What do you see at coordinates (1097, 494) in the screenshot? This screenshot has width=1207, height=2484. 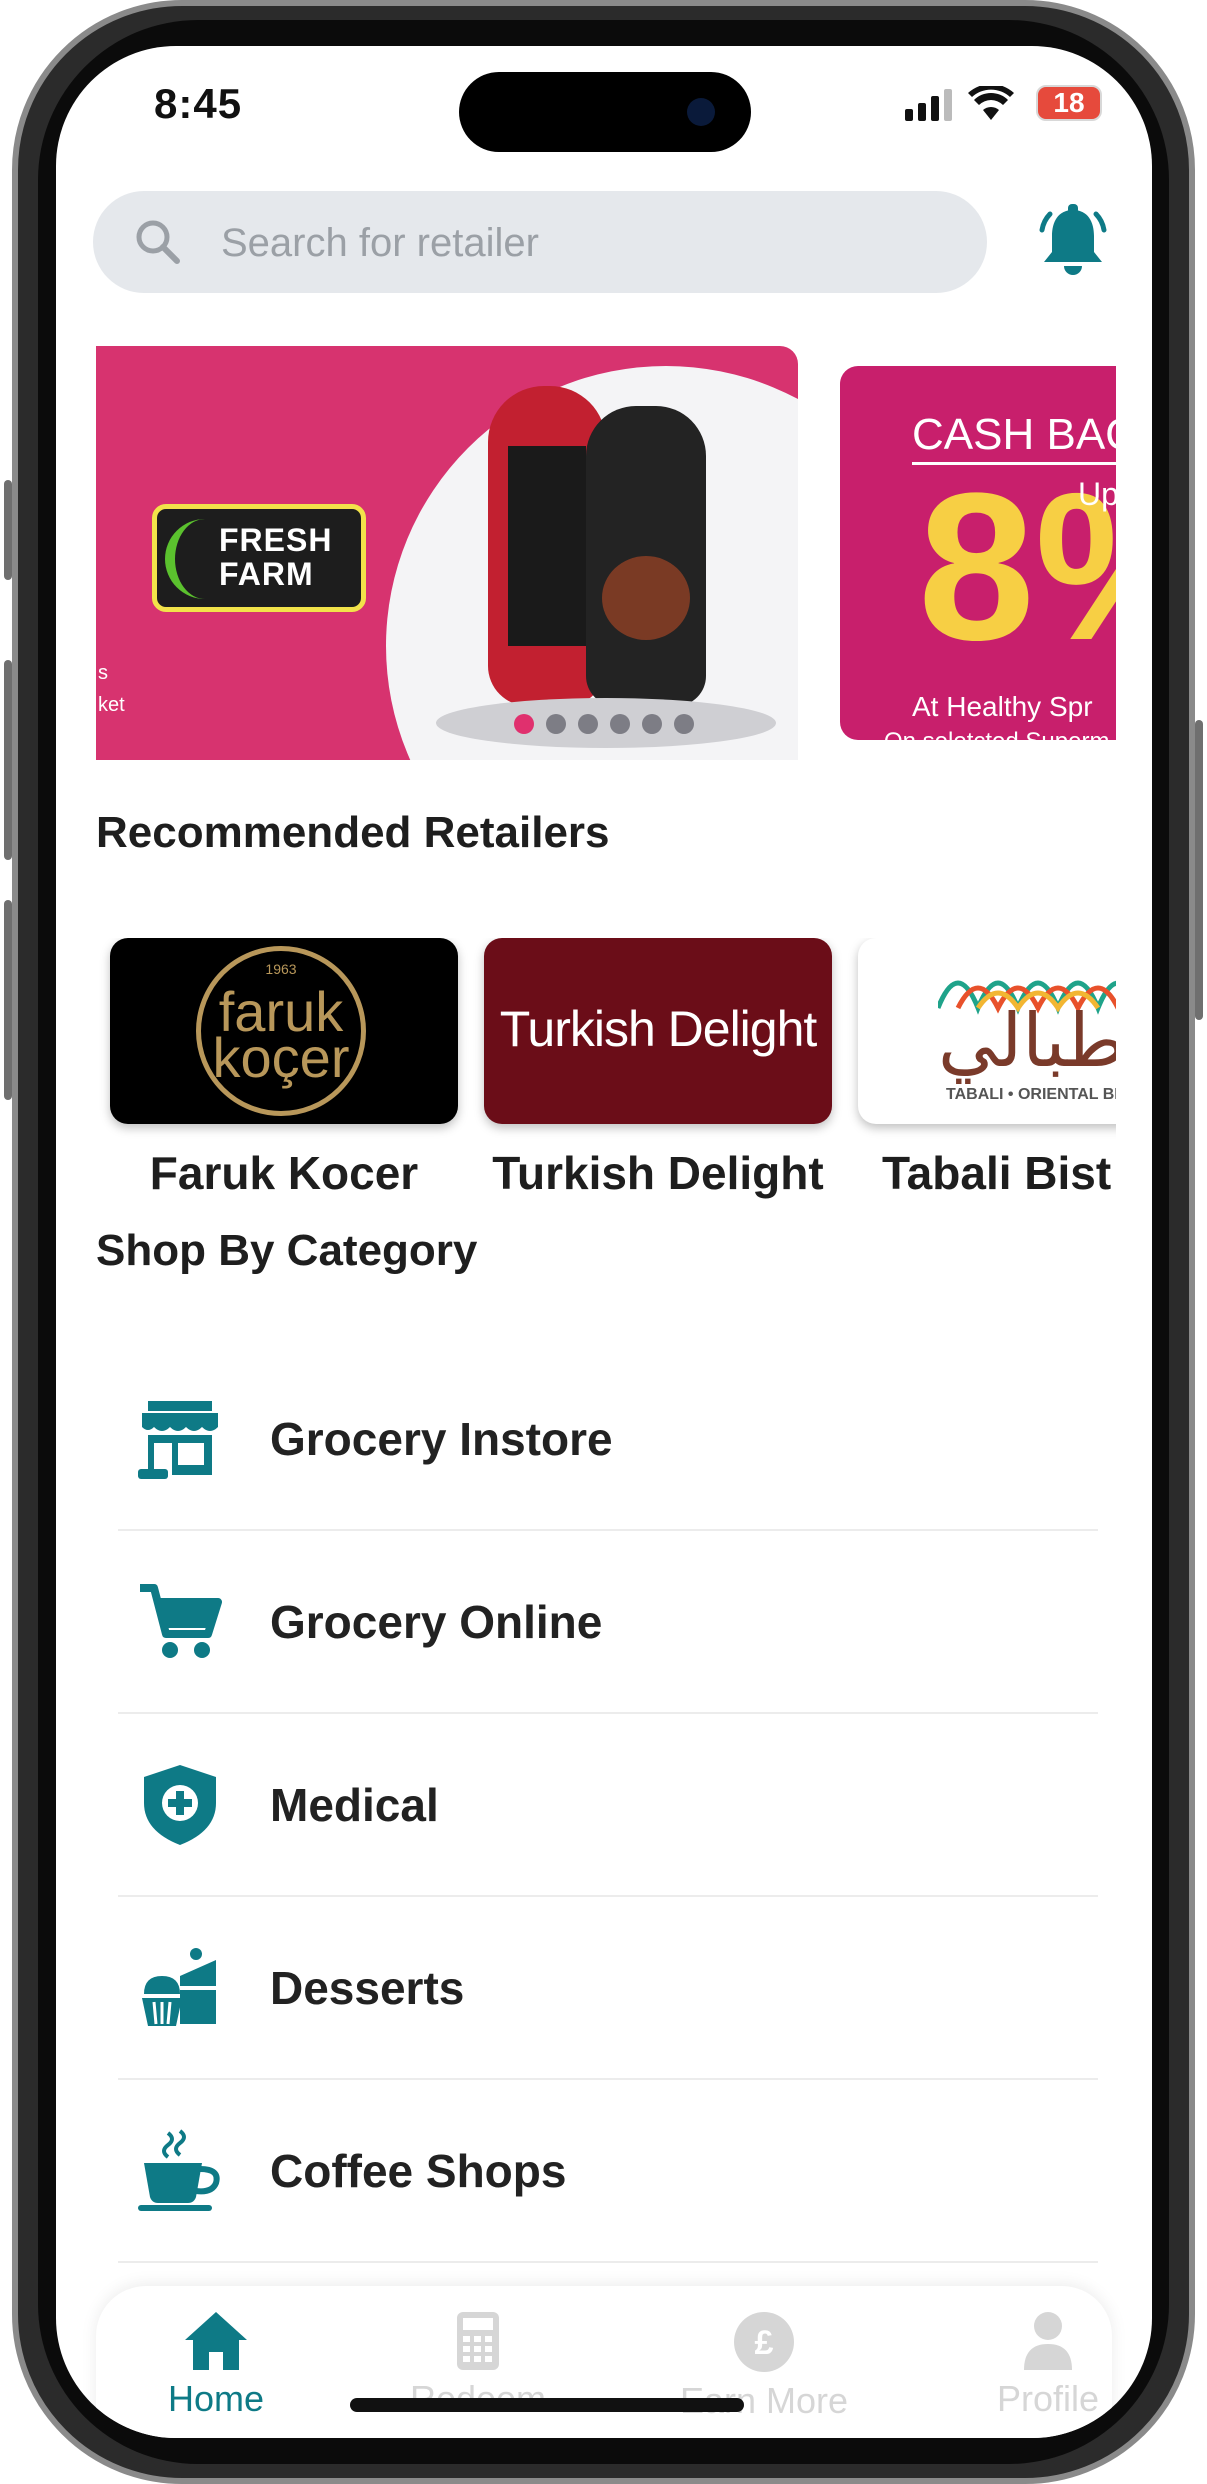 I see `cashback-up-text: Up` at bounding box center [1097, 494].